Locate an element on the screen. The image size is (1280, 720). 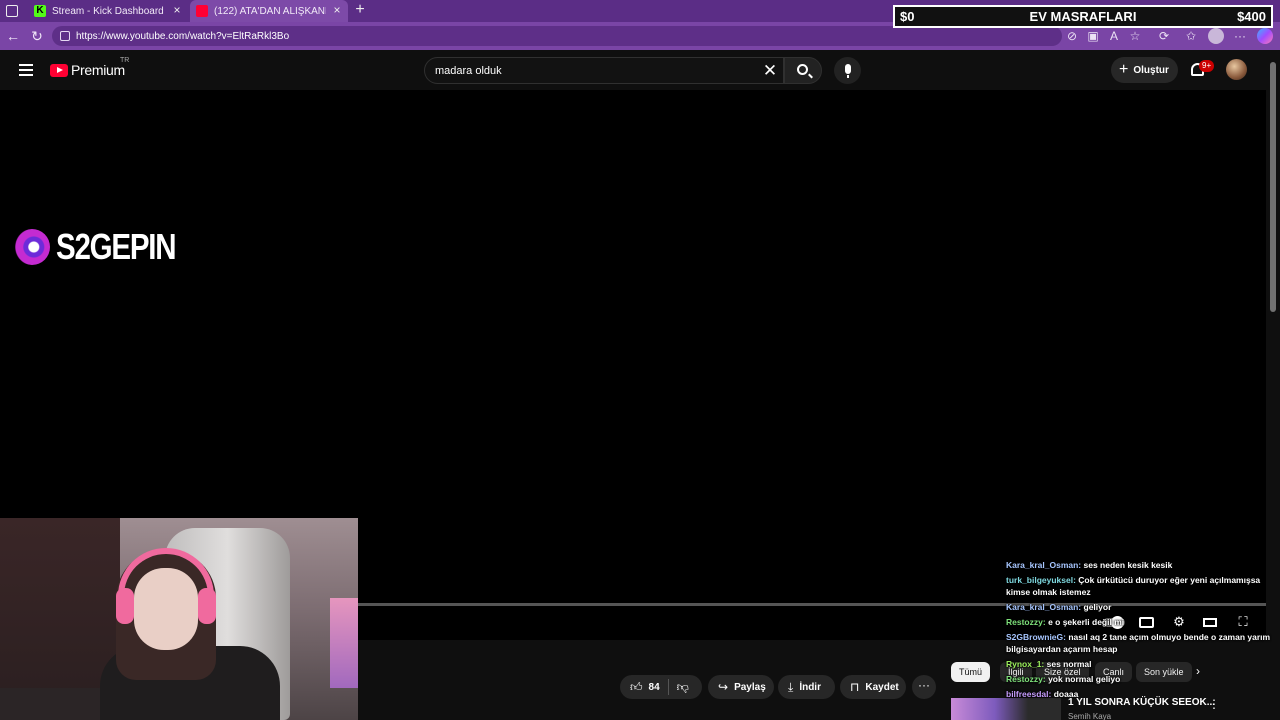
youtube-logo: Premium TR is located at coordinates (89, 67).